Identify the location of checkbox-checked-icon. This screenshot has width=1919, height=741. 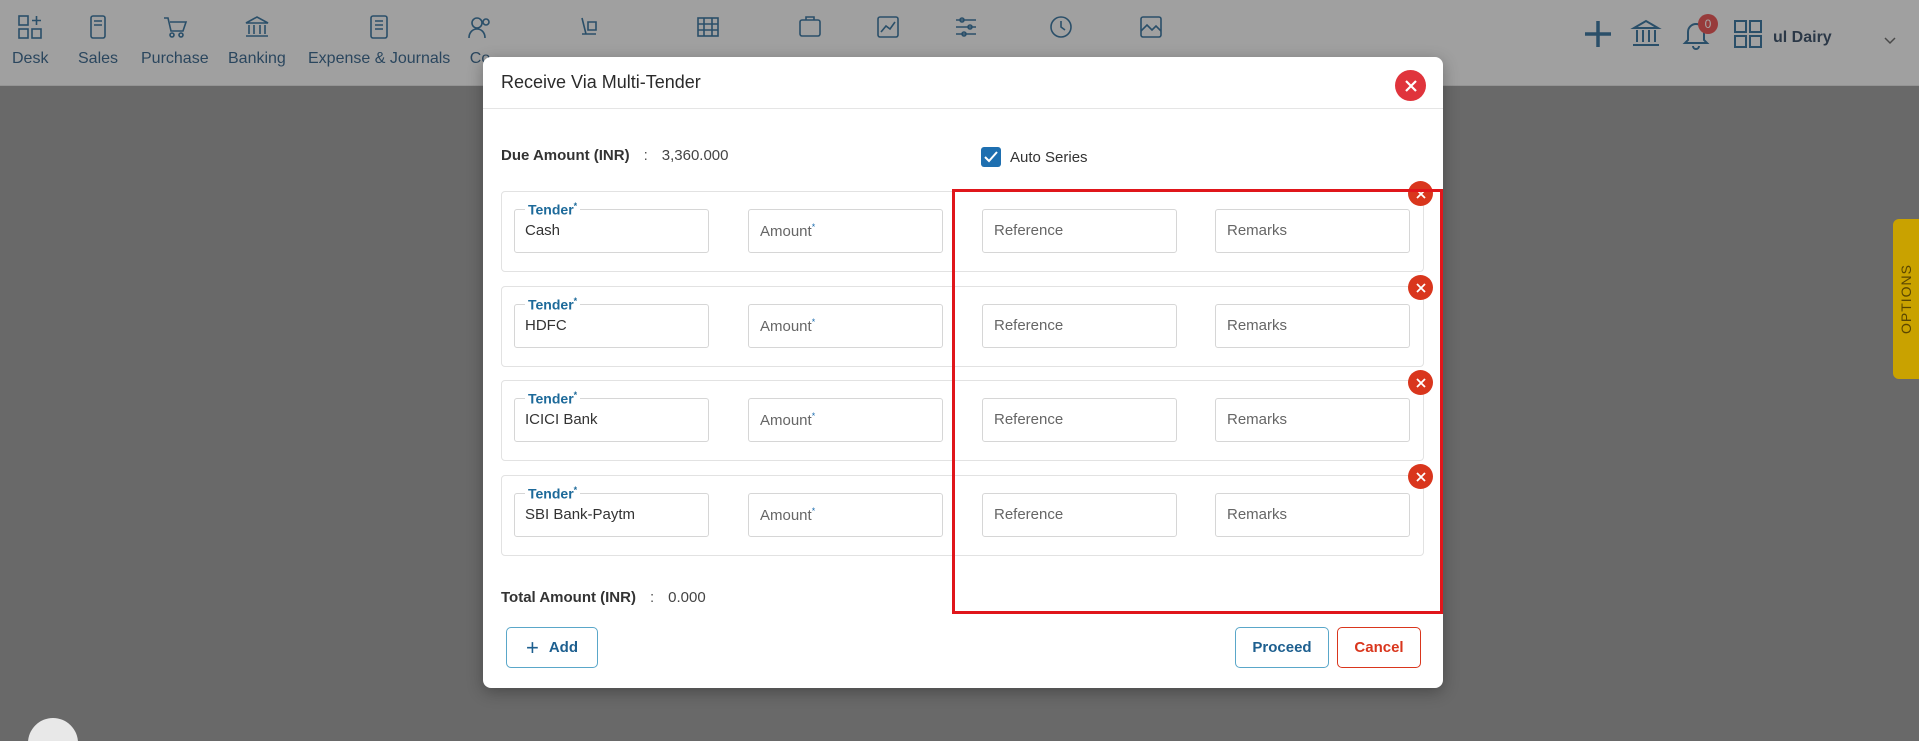
(991, 157).